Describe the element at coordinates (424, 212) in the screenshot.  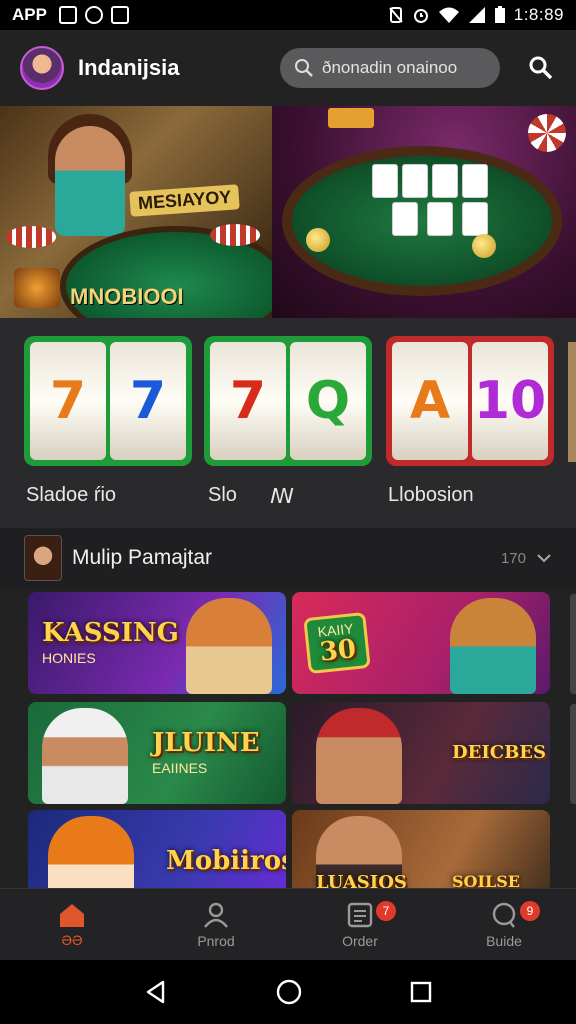
I see `banner-poker` at that location.